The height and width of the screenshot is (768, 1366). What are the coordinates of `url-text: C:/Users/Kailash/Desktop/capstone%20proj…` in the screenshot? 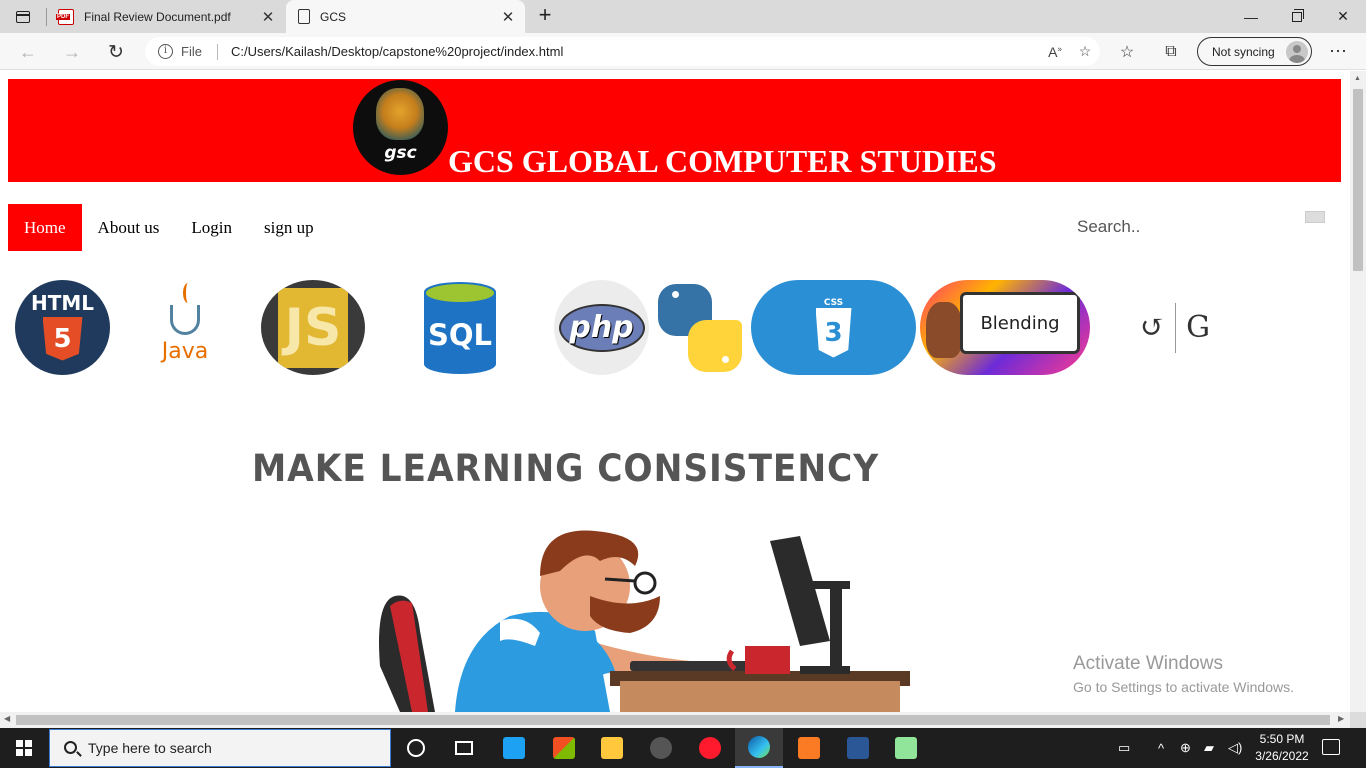 It's located at (635, 51).